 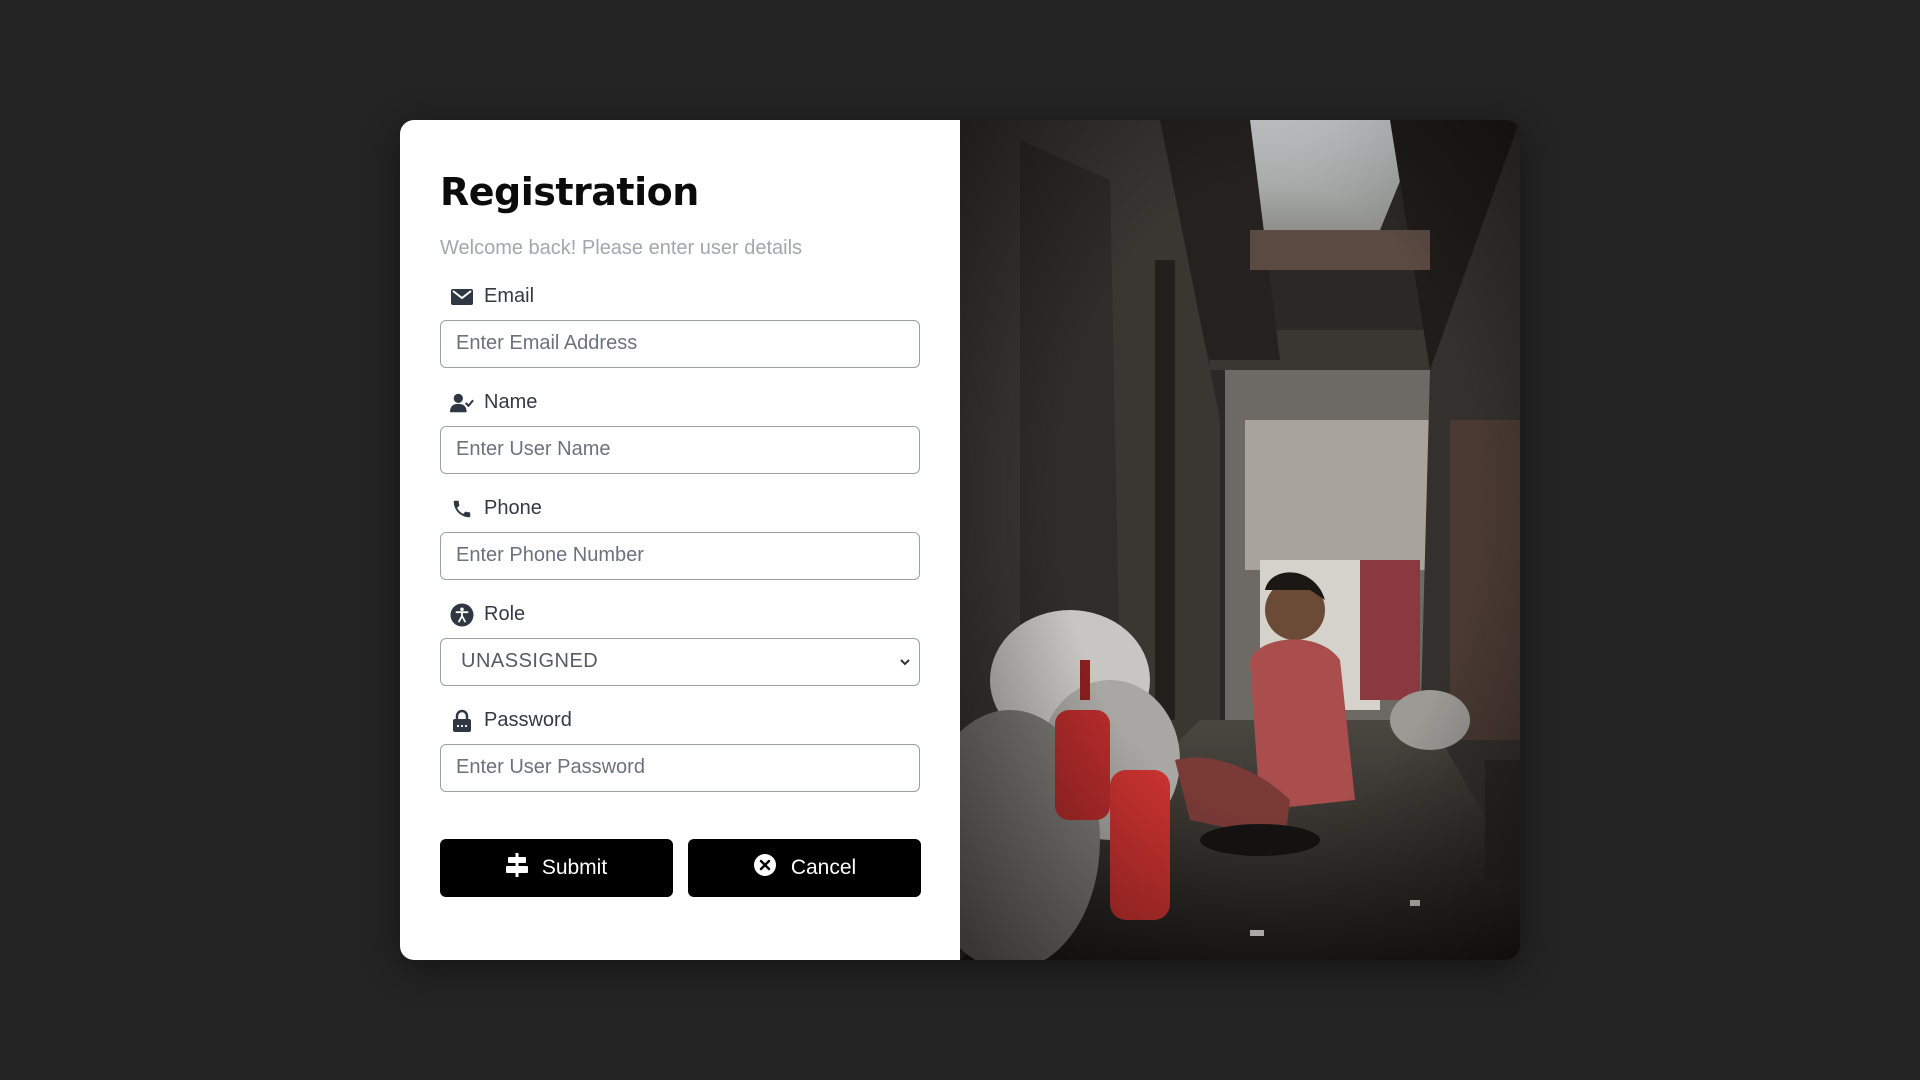 What do you see at coordinates (513, 508) in the screenshot?
I see `phone-label-text: Phone` at bounding box center [513, 508].